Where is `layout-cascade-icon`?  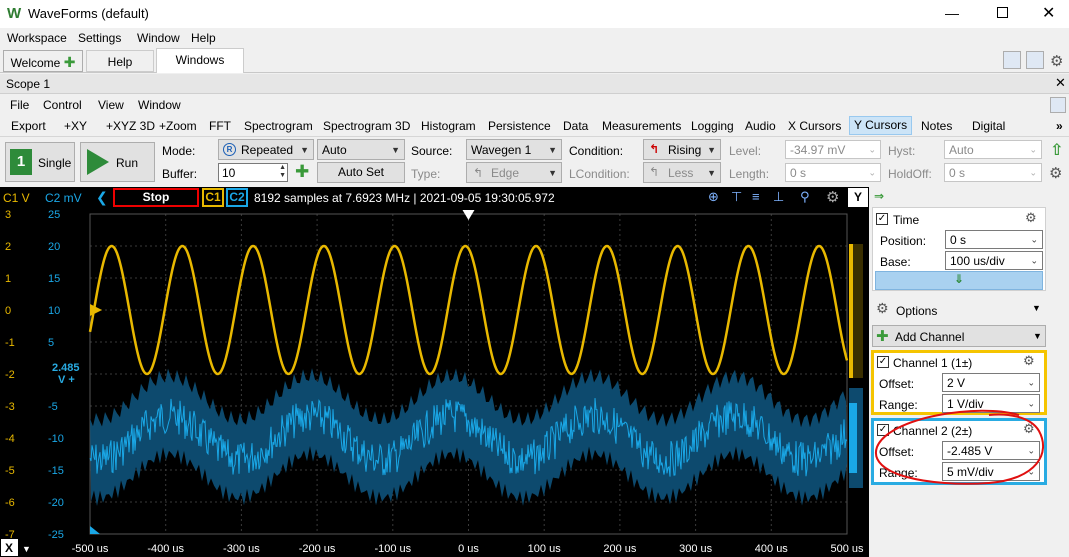
layout-cascade-icon is located at coordinates (1012, 60).